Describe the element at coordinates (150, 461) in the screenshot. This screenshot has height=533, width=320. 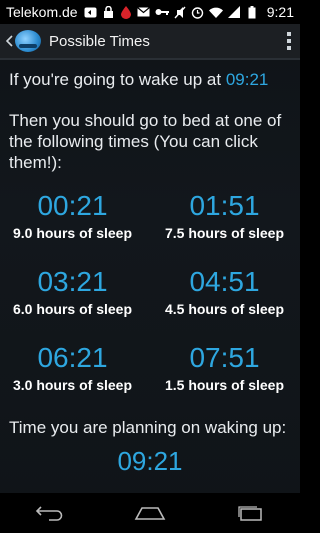
I see `planning-wake-time: 09:21` at that location.